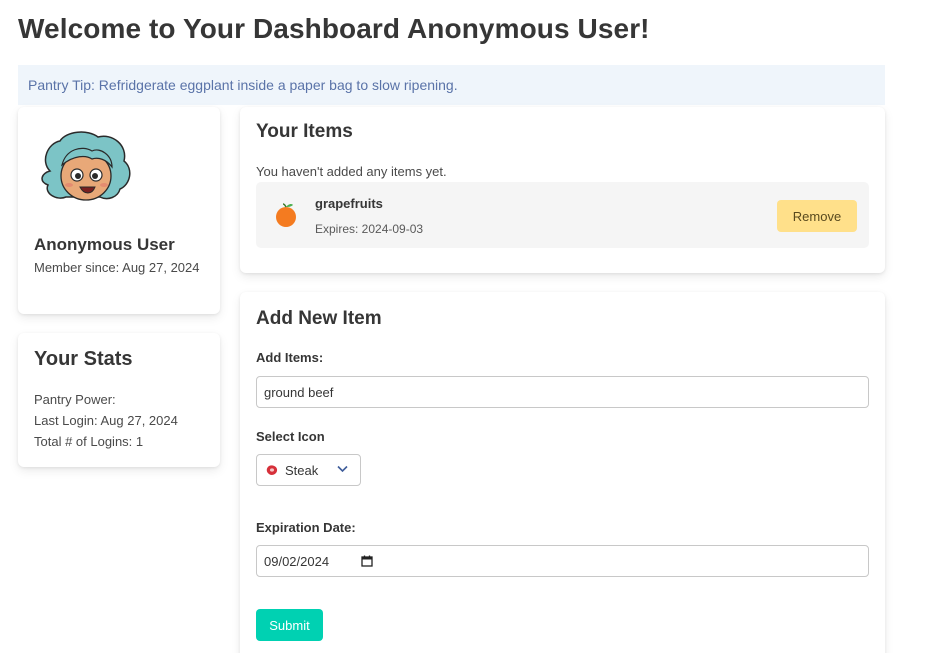  Describe the element at coordinates (562, 561) in the screenshot. I see `expiration-date-input: 09/02/2024` at that location.